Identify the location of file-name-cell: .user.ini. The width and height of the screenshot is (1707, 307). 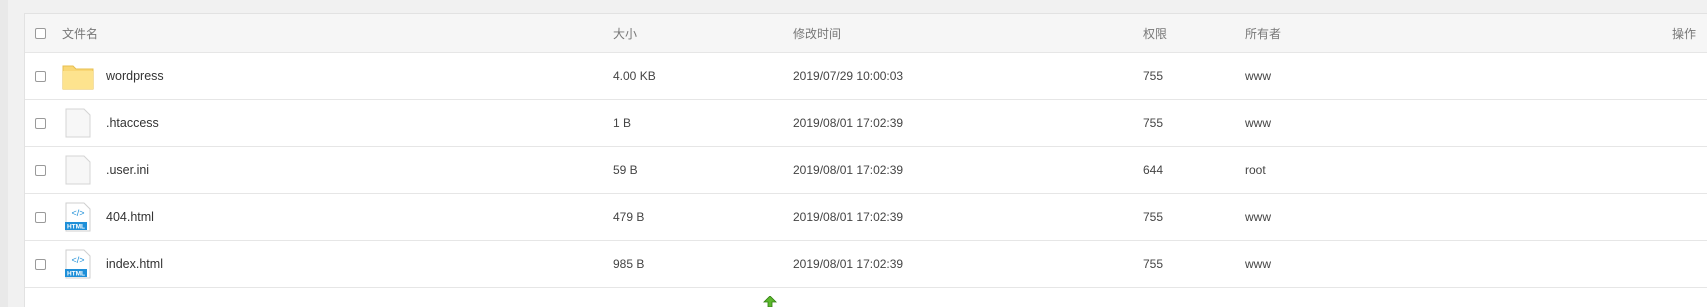
(105, 170).